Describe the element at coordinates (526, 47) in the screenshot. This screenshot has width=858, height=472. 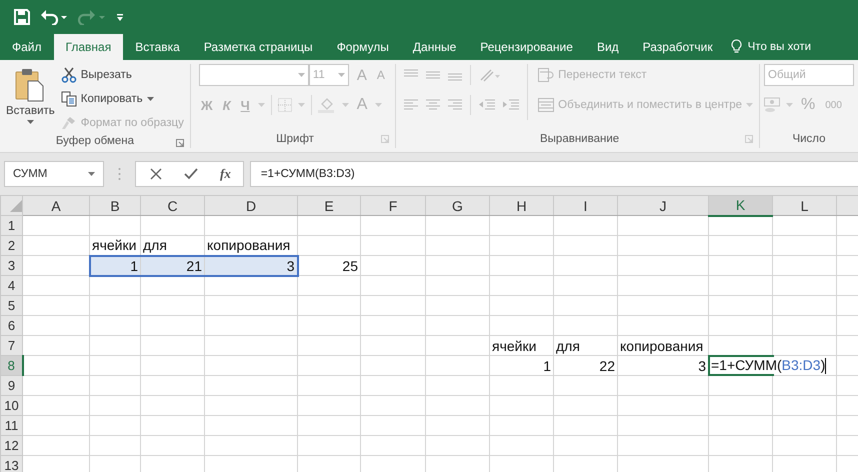
I see `ribbon-tab: Рецензирование` at that location.